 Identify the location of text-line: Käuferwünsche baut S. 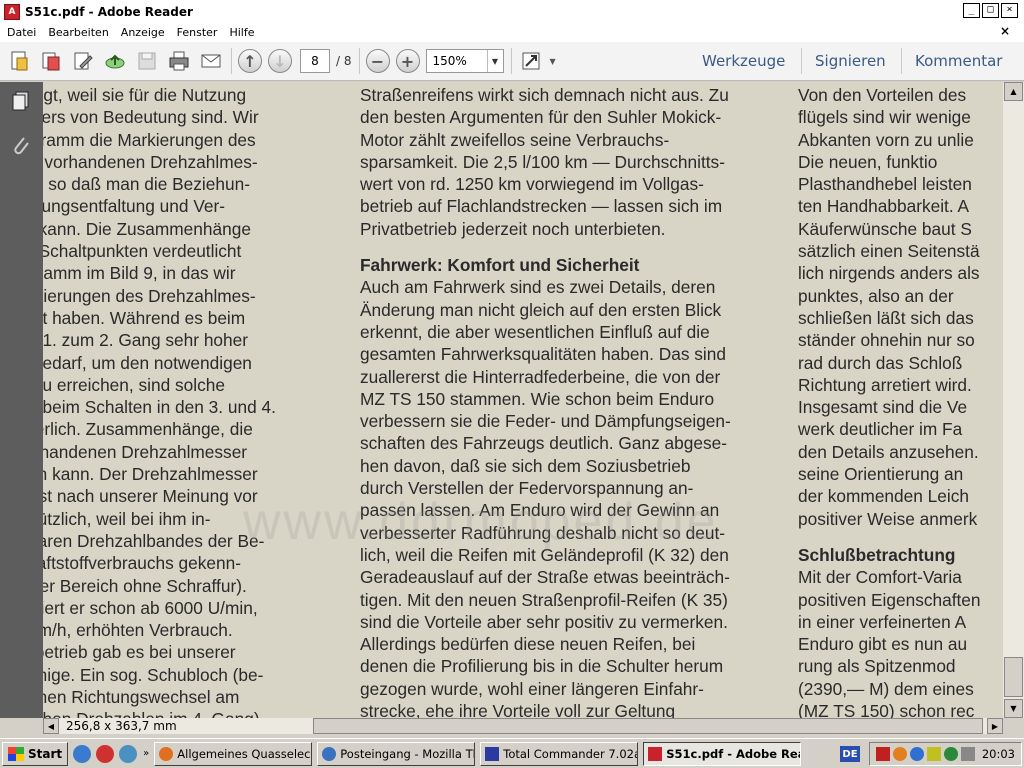
(885, 228).